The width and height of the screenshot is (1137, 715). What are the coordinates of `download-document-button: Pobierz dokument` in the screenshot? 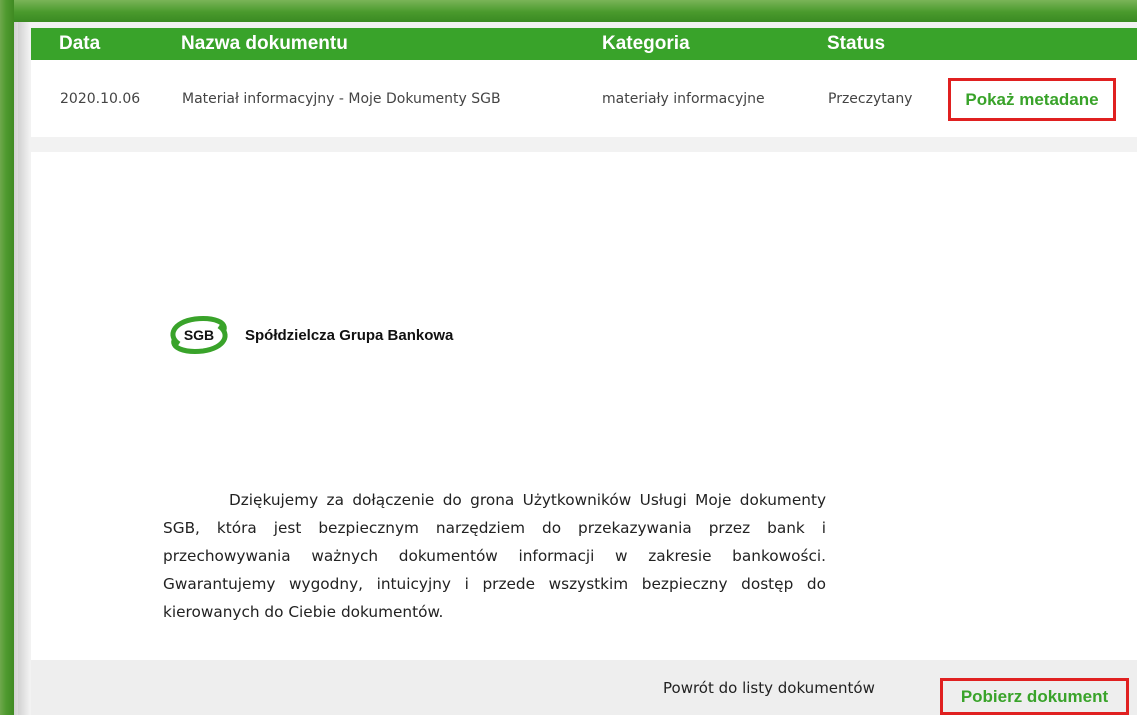 It's located at (1034, 696).